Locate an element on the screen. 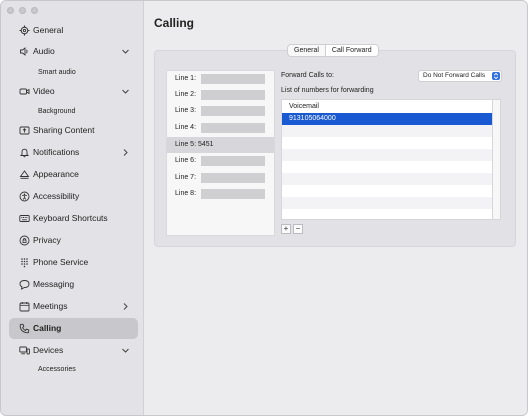  sidebar-item-label: Messaging is located at coordinates (54, 284).